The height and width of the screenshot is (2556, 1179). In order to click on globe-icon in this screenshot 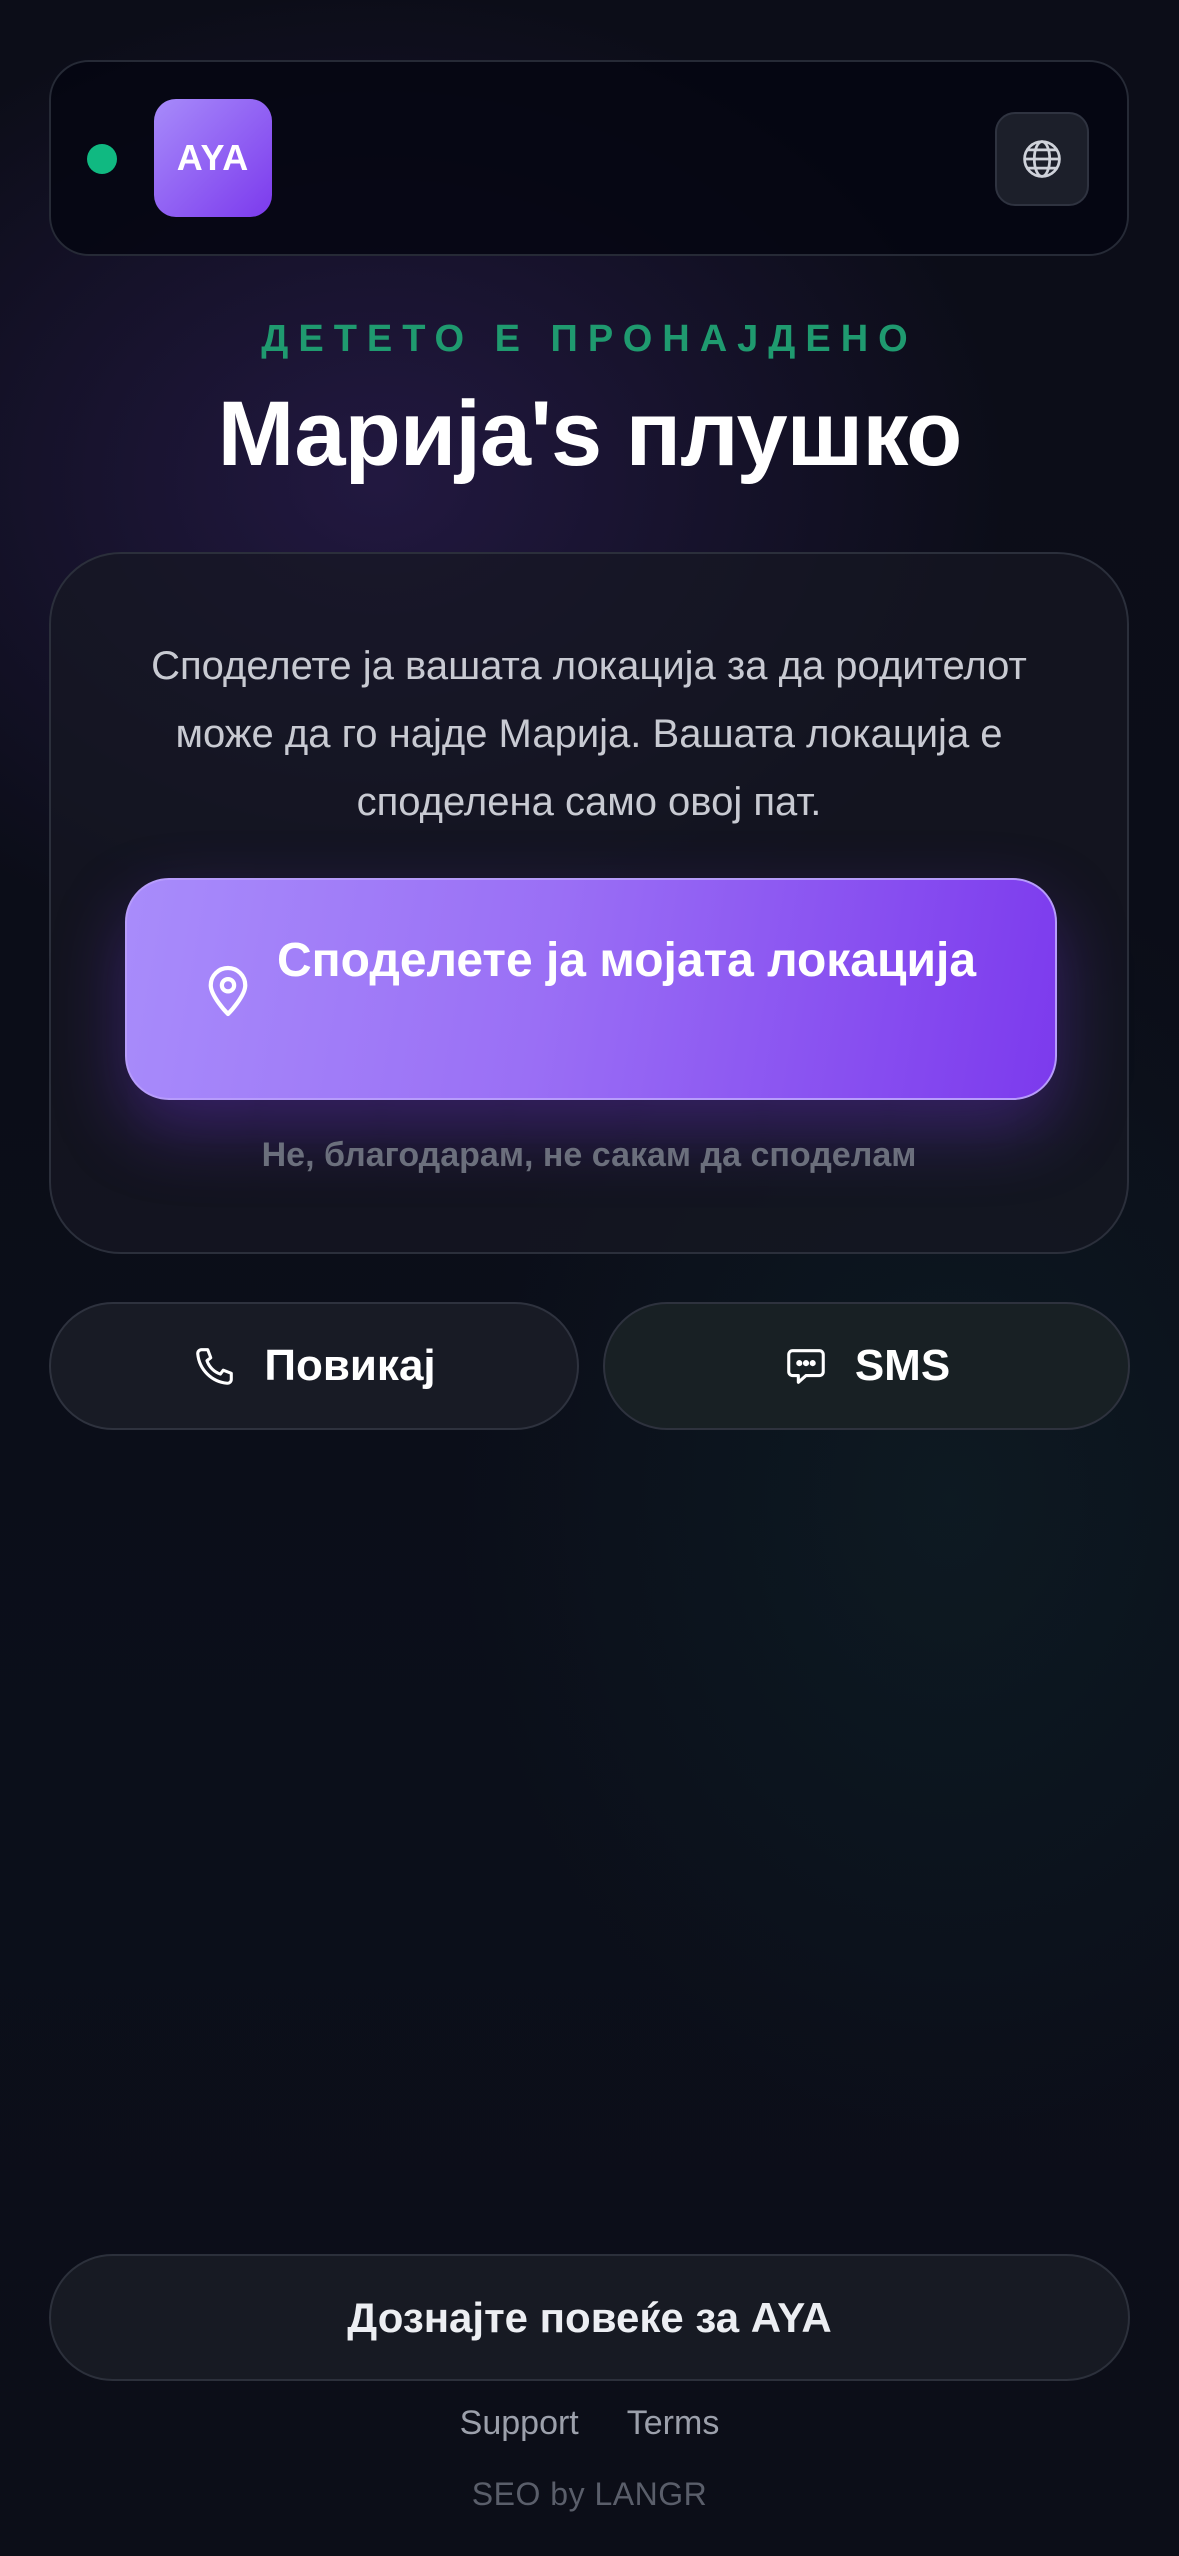, I will do `click(1042, 159)`.